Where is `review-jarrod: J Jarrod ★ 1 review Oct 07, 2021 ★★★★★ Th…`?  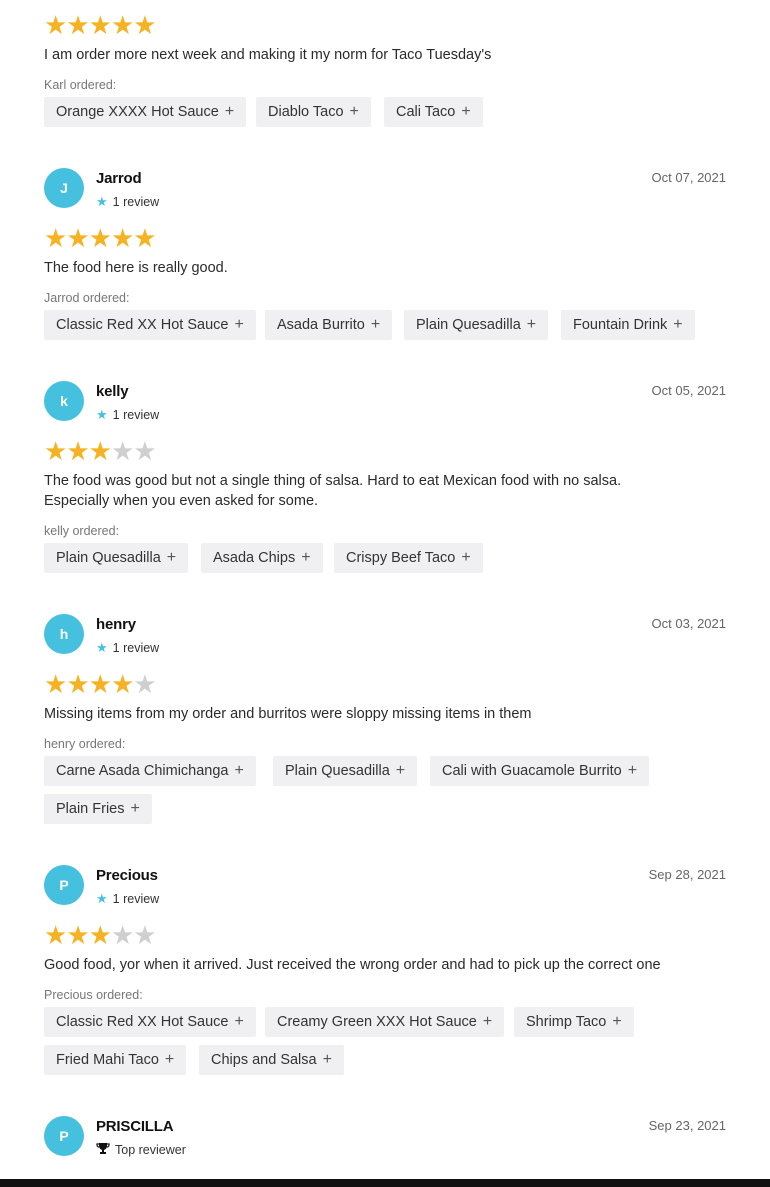
review-jarrod: J Jarrod ★ 1 review Oct 07, 2021 ★★★★★ Th… is located at coordinates (385, 254).